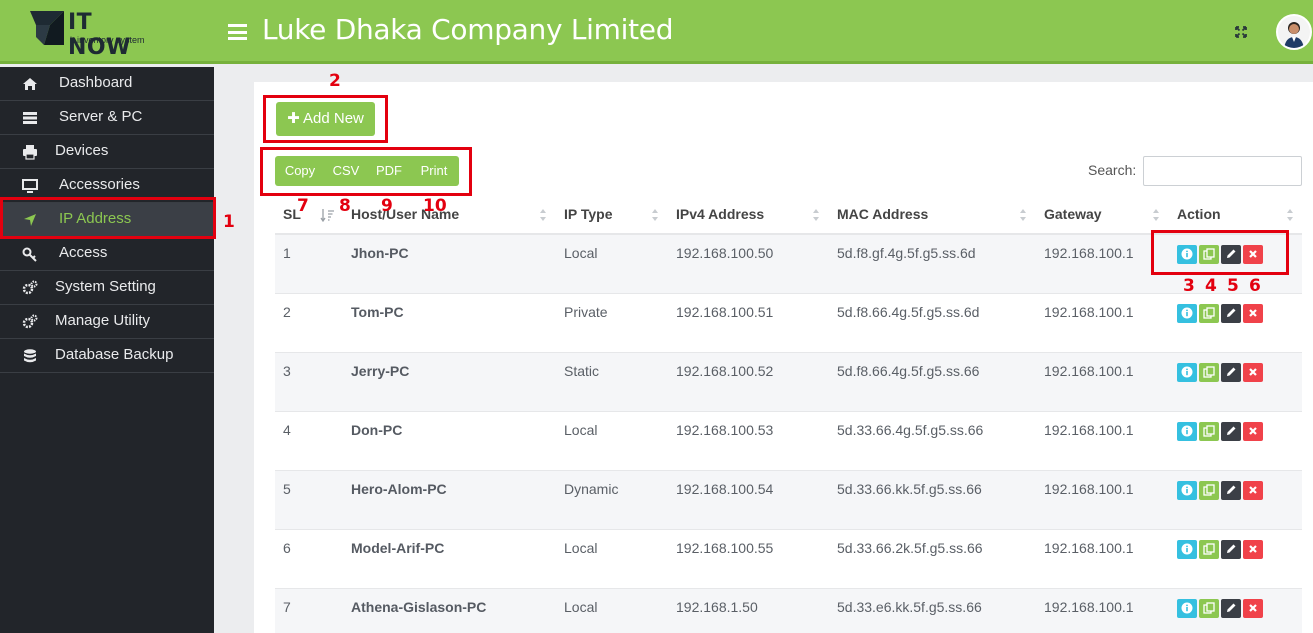  What do you see at coordinates (882, 214) in the screenshot?
I see `col-header-mac: MAC Address` at bounding box center [882, 214].